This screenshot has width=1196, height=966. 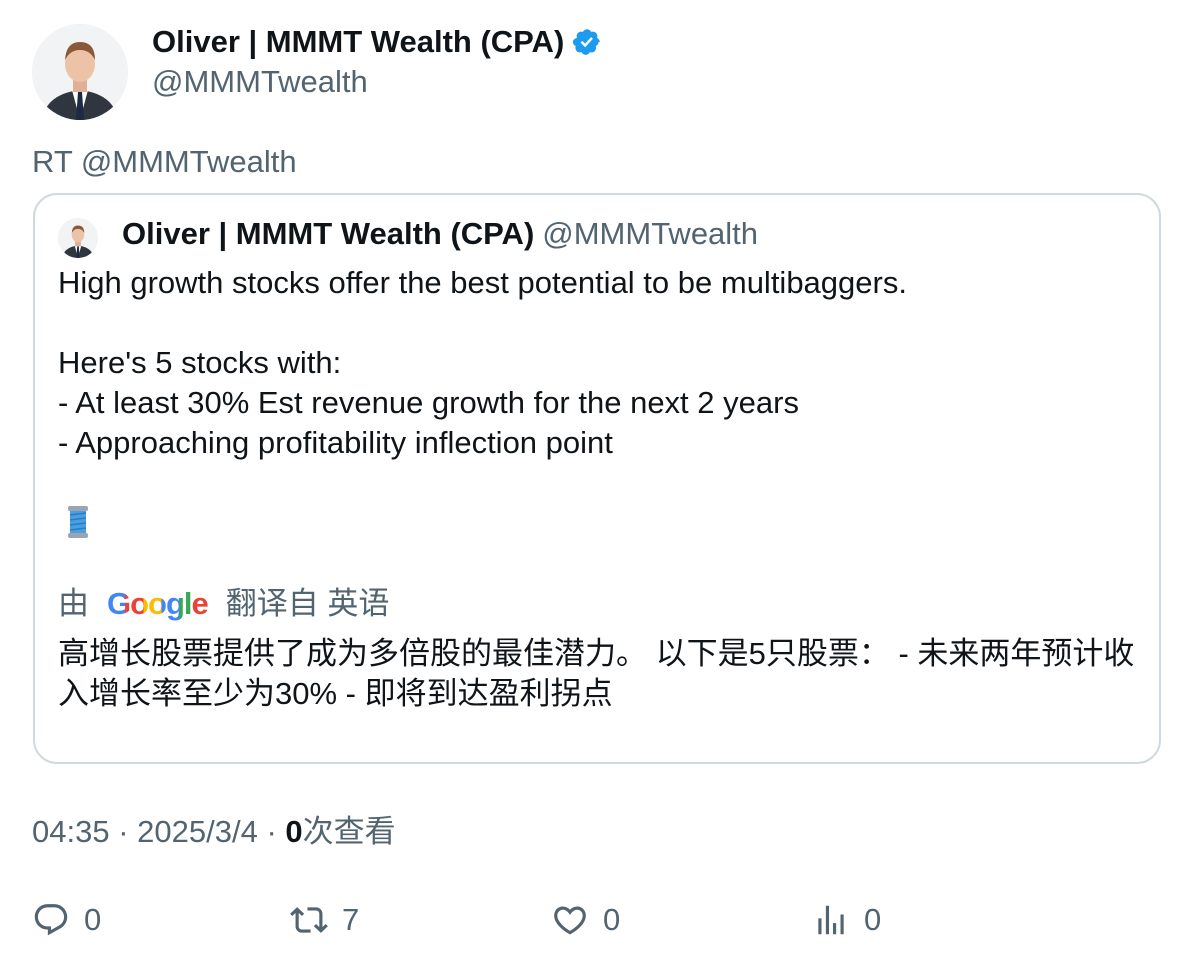 I want to click on author-handle: @MMMTwealth, so click(x=260, y=82).